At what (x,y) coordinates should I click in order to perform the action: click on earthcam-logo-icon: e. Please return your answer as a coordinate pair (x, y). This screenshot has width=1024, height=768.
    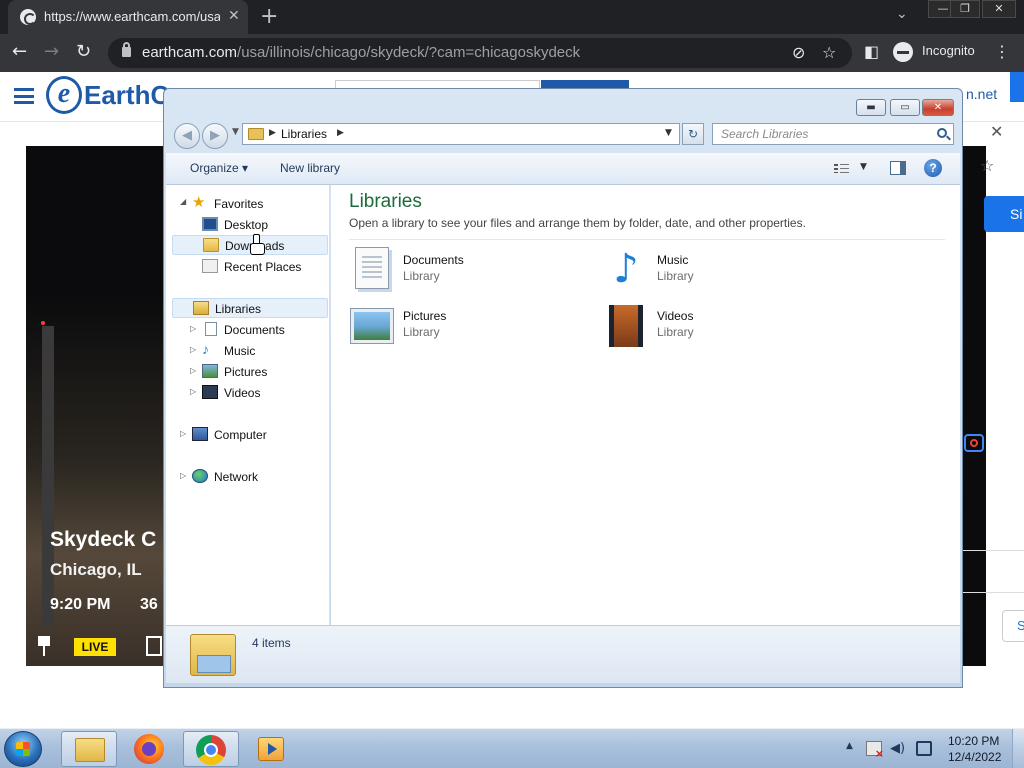
    Looking at the image, I should click on (64, 95).